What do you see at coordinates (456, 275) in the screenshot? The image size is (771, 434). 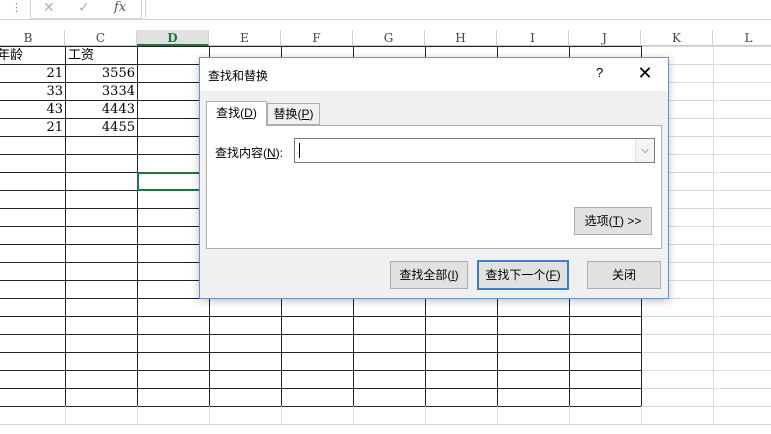 I see `find-all-suffix: )` at bounding box center [456, 275].